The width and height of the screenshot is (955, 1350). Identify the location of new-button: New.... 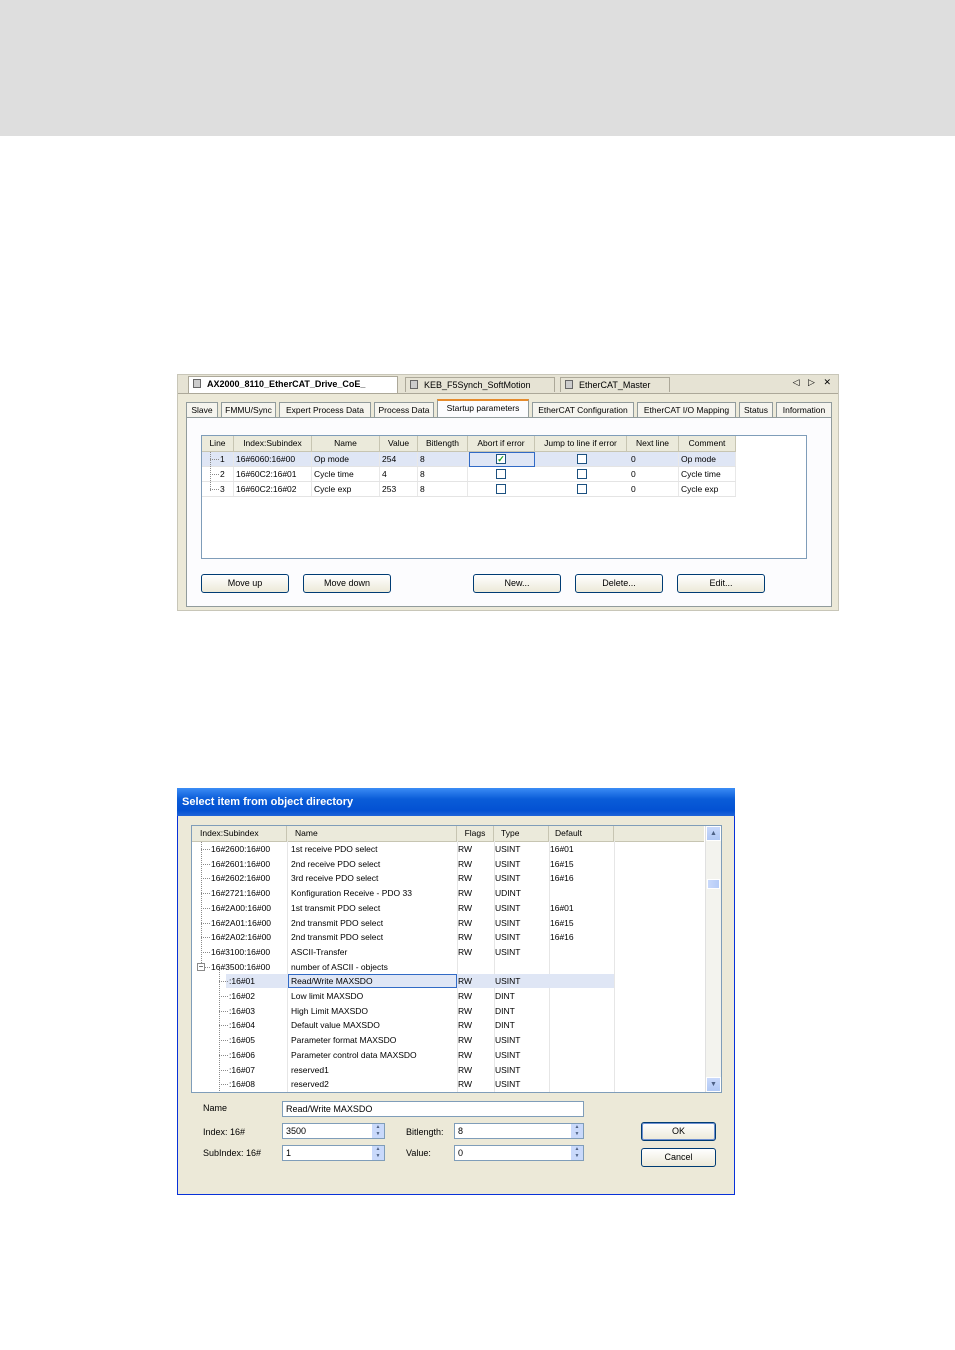
(517, 583).